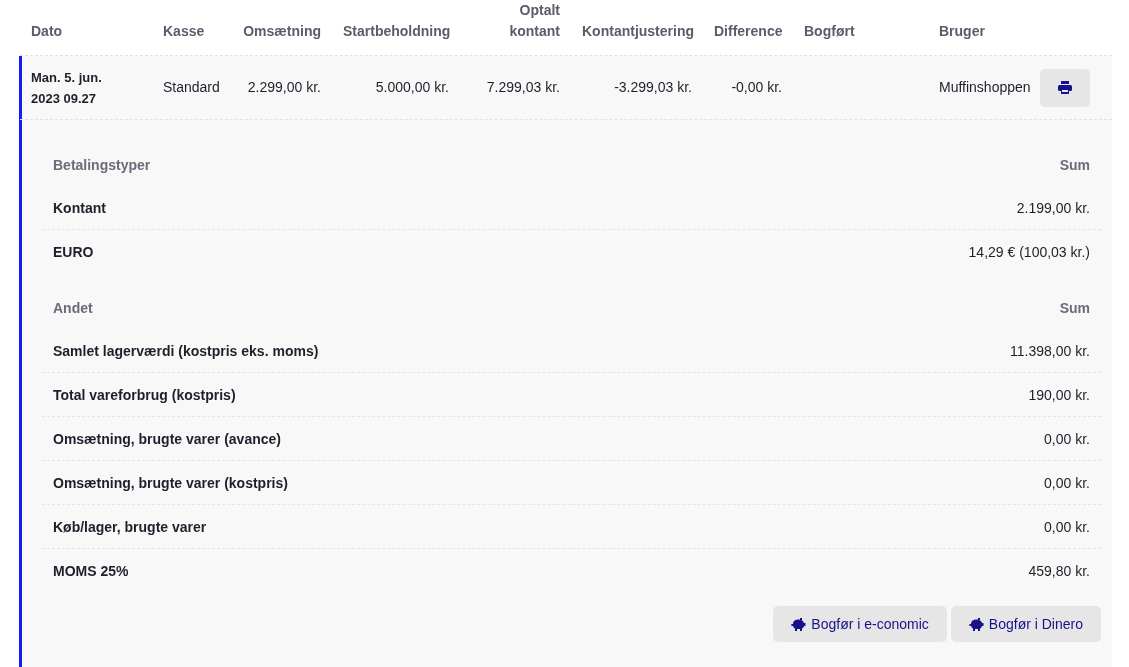 Image resolution: width=1129 pixels, height=667 pixels. What do you see at coordinates (102, 165) in the screenshot?
I see `section-heading: Betalingstyper` at bounding box center [102, 165].